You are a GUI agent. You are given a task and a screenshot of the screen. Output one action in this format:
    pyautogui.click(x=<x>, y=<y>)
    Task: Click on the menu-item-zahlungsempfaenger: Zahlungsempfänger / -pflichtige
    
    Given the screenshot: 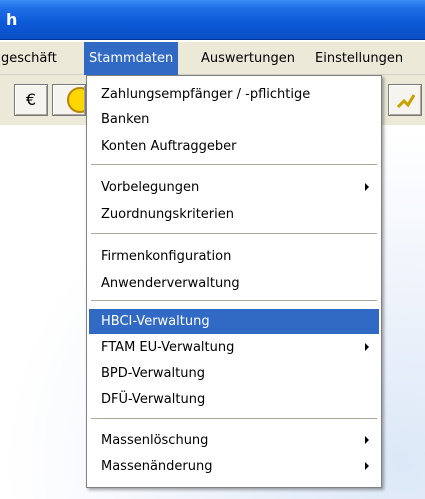 What is the action you would take?
    pyautogui.click(x=234, y=94)
    